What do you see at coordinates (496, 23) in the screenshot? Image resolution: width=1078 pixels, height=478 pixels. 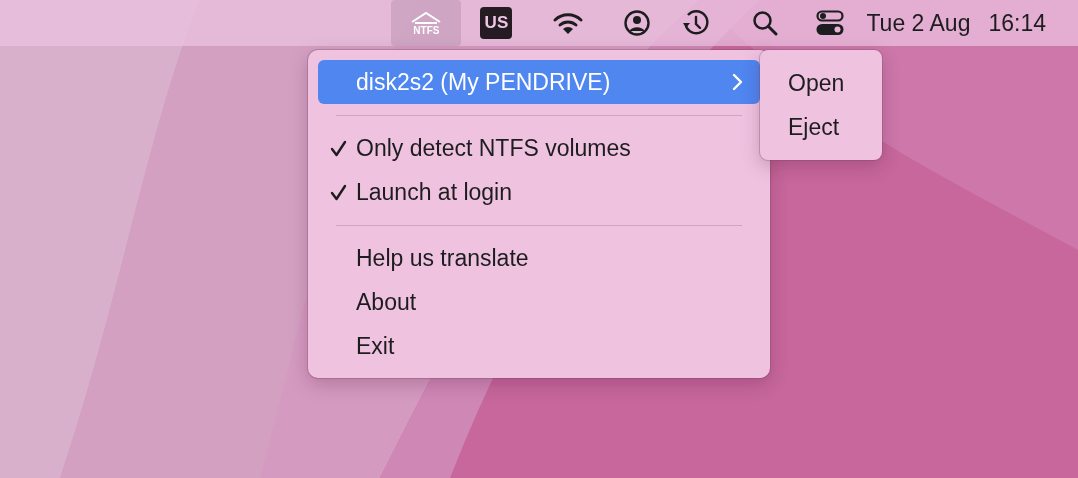 I see `input-source-indicator: US` at bounding box center [496, 23].